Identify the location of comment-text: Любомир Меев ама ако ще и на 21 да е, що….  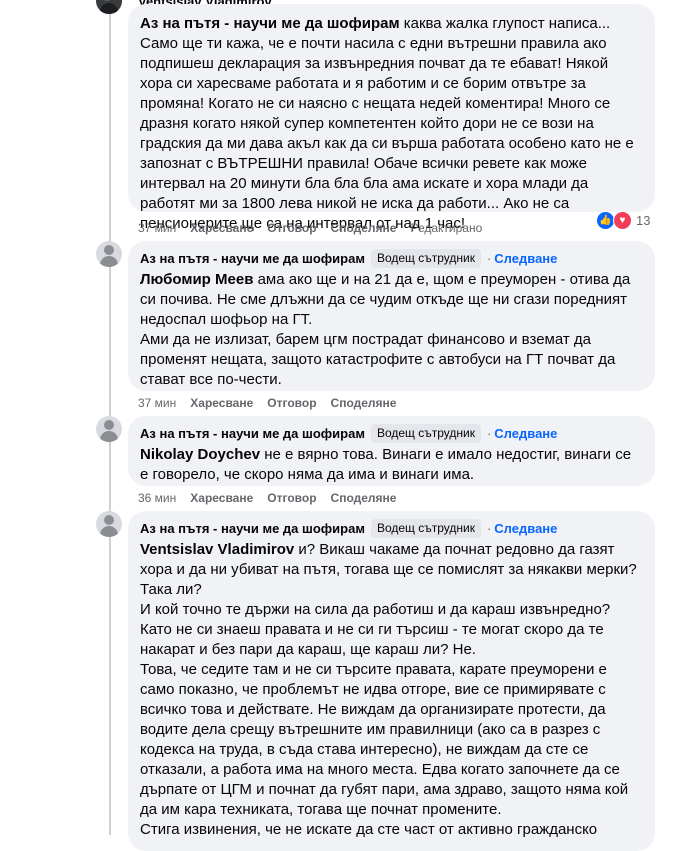
(385, 329).